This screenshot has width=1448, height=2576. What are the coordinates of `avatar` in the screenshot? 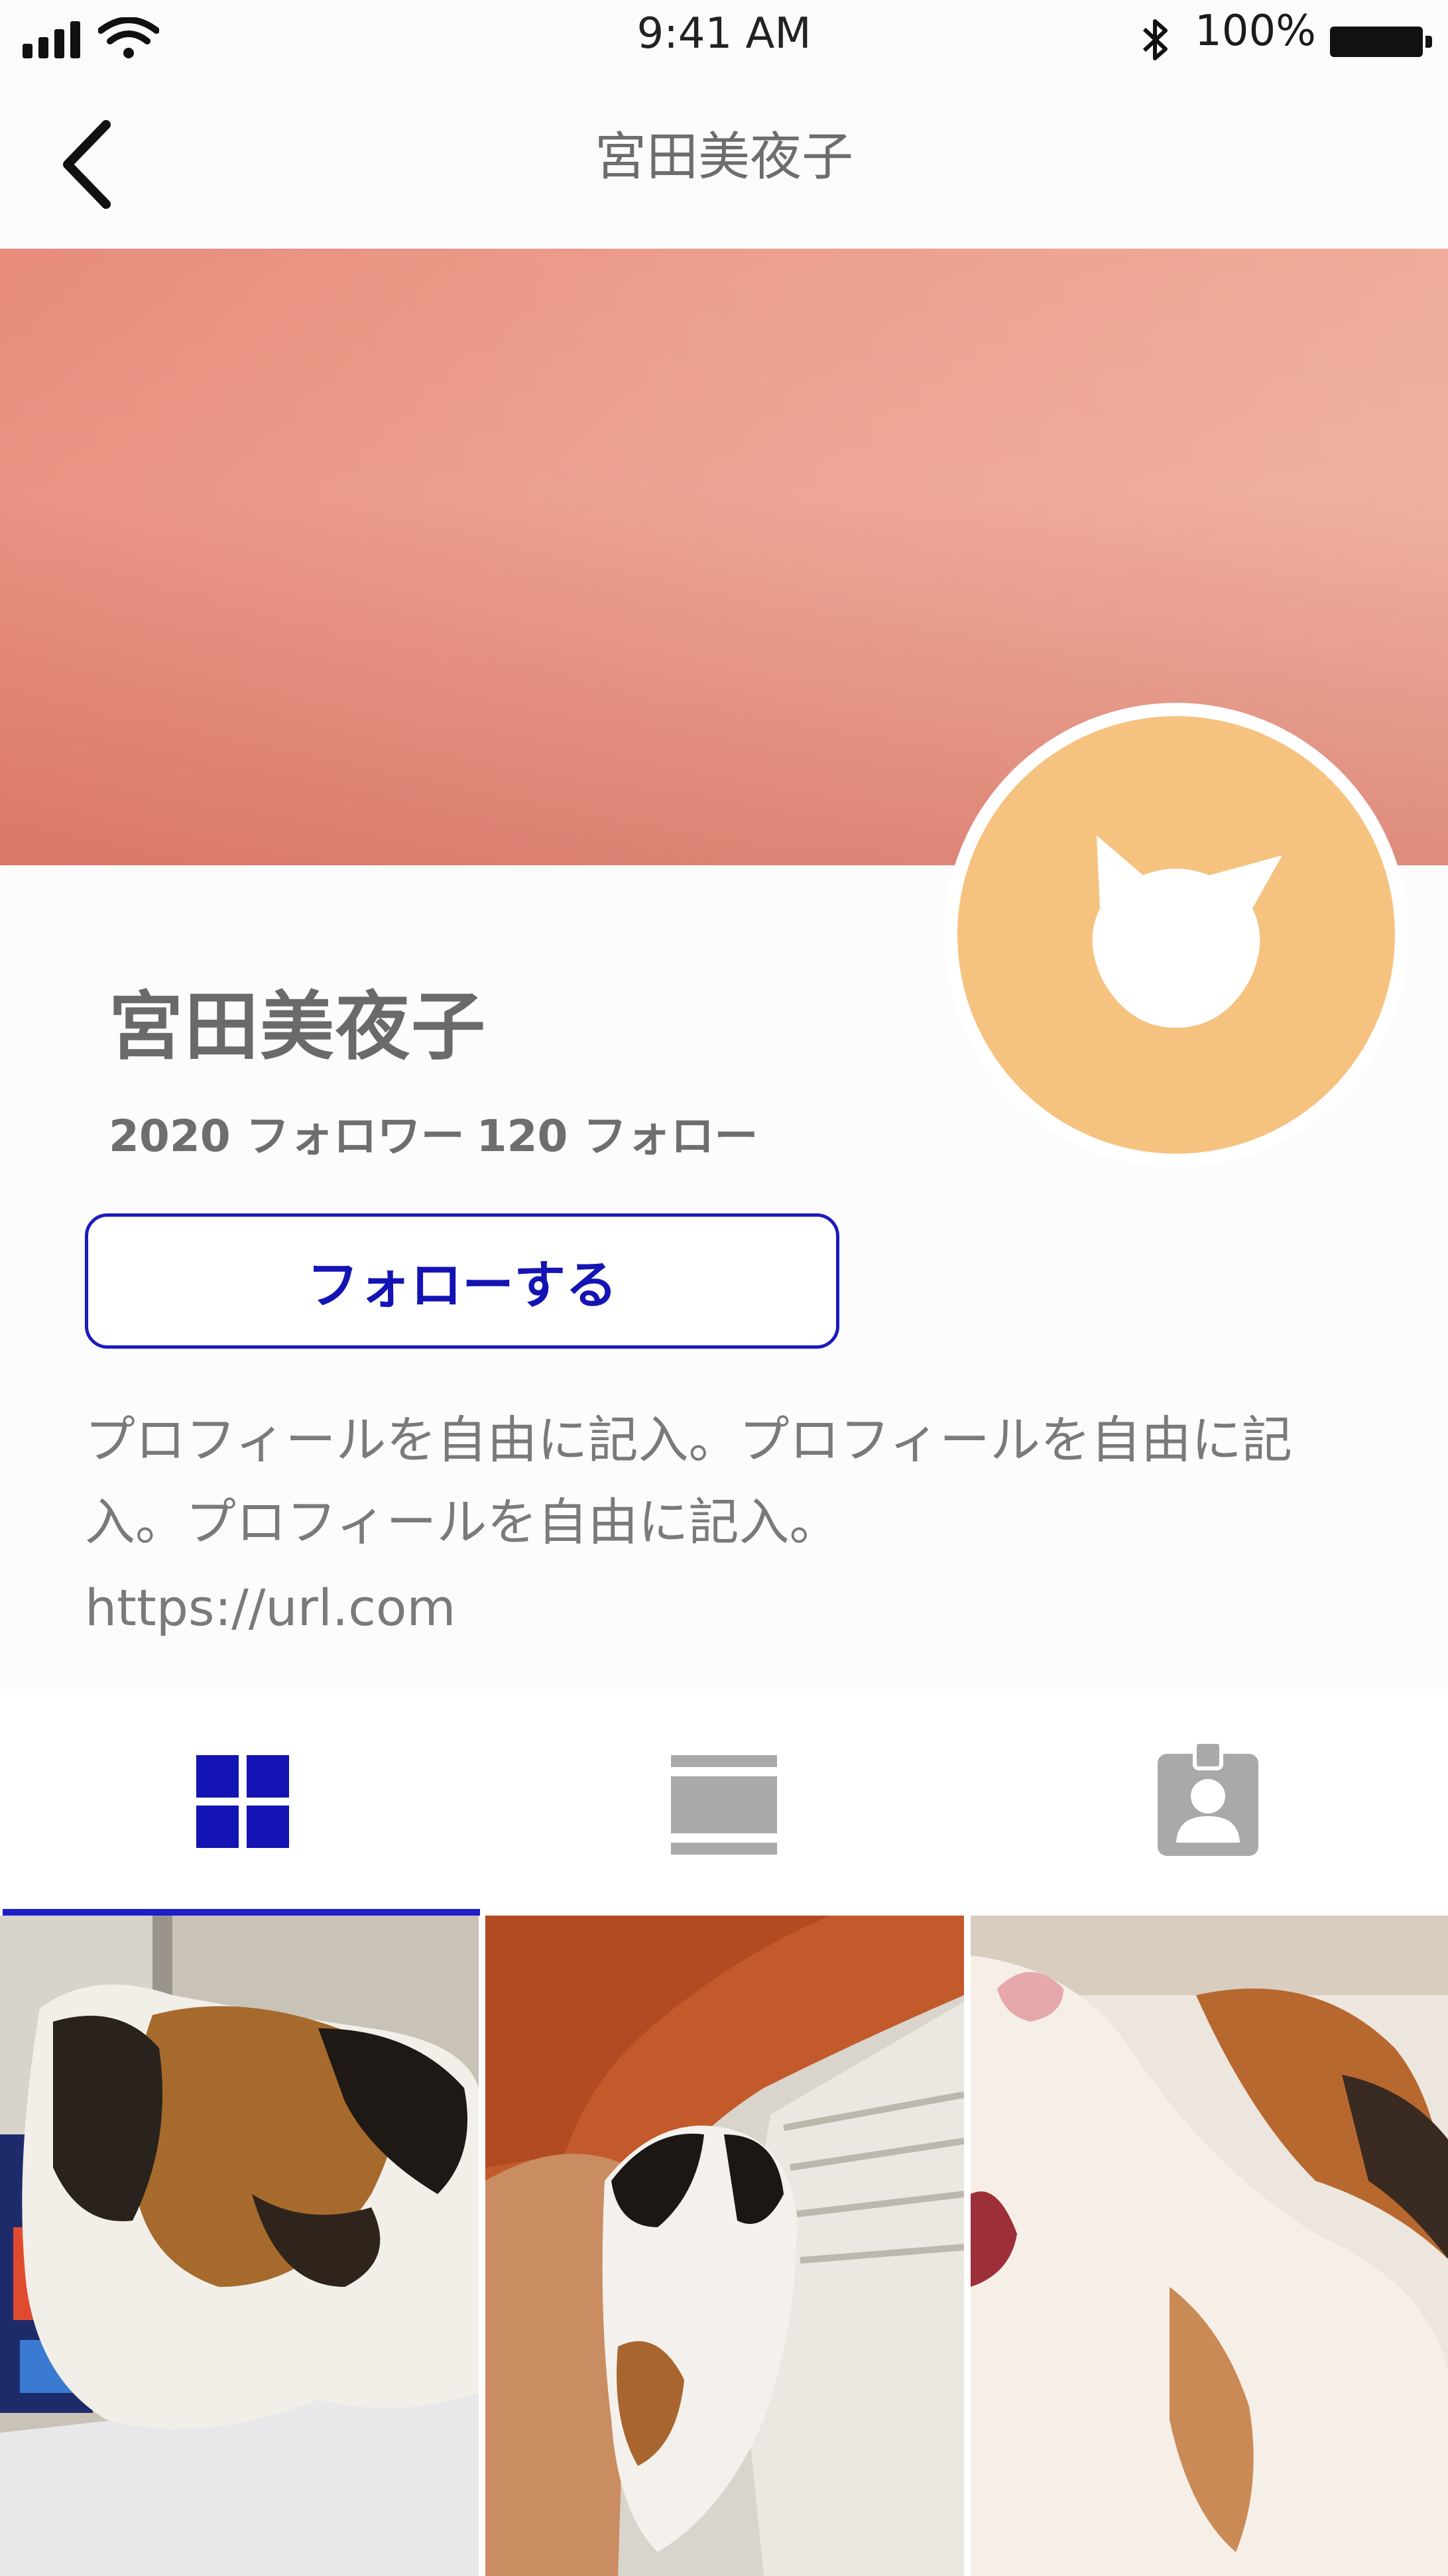 It's located at (1176, 935).